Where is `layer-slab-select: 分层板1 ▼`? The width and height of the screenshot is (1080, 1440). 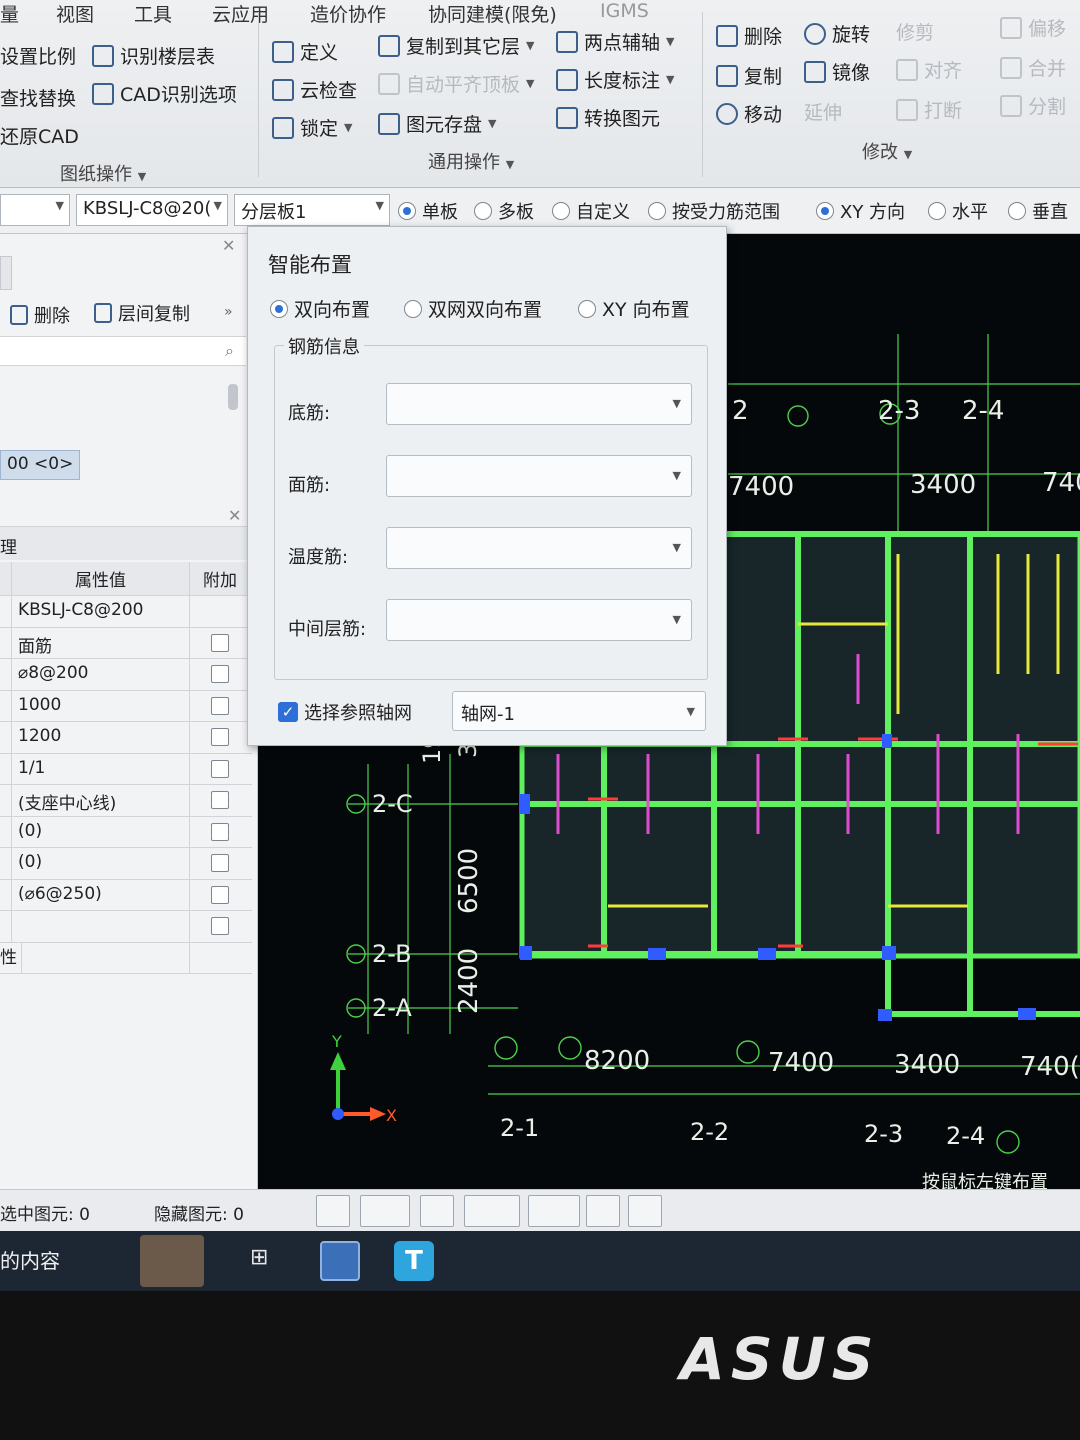
layer-slab-select: 分层板1 ▼ is located at coordinates (312, 210).